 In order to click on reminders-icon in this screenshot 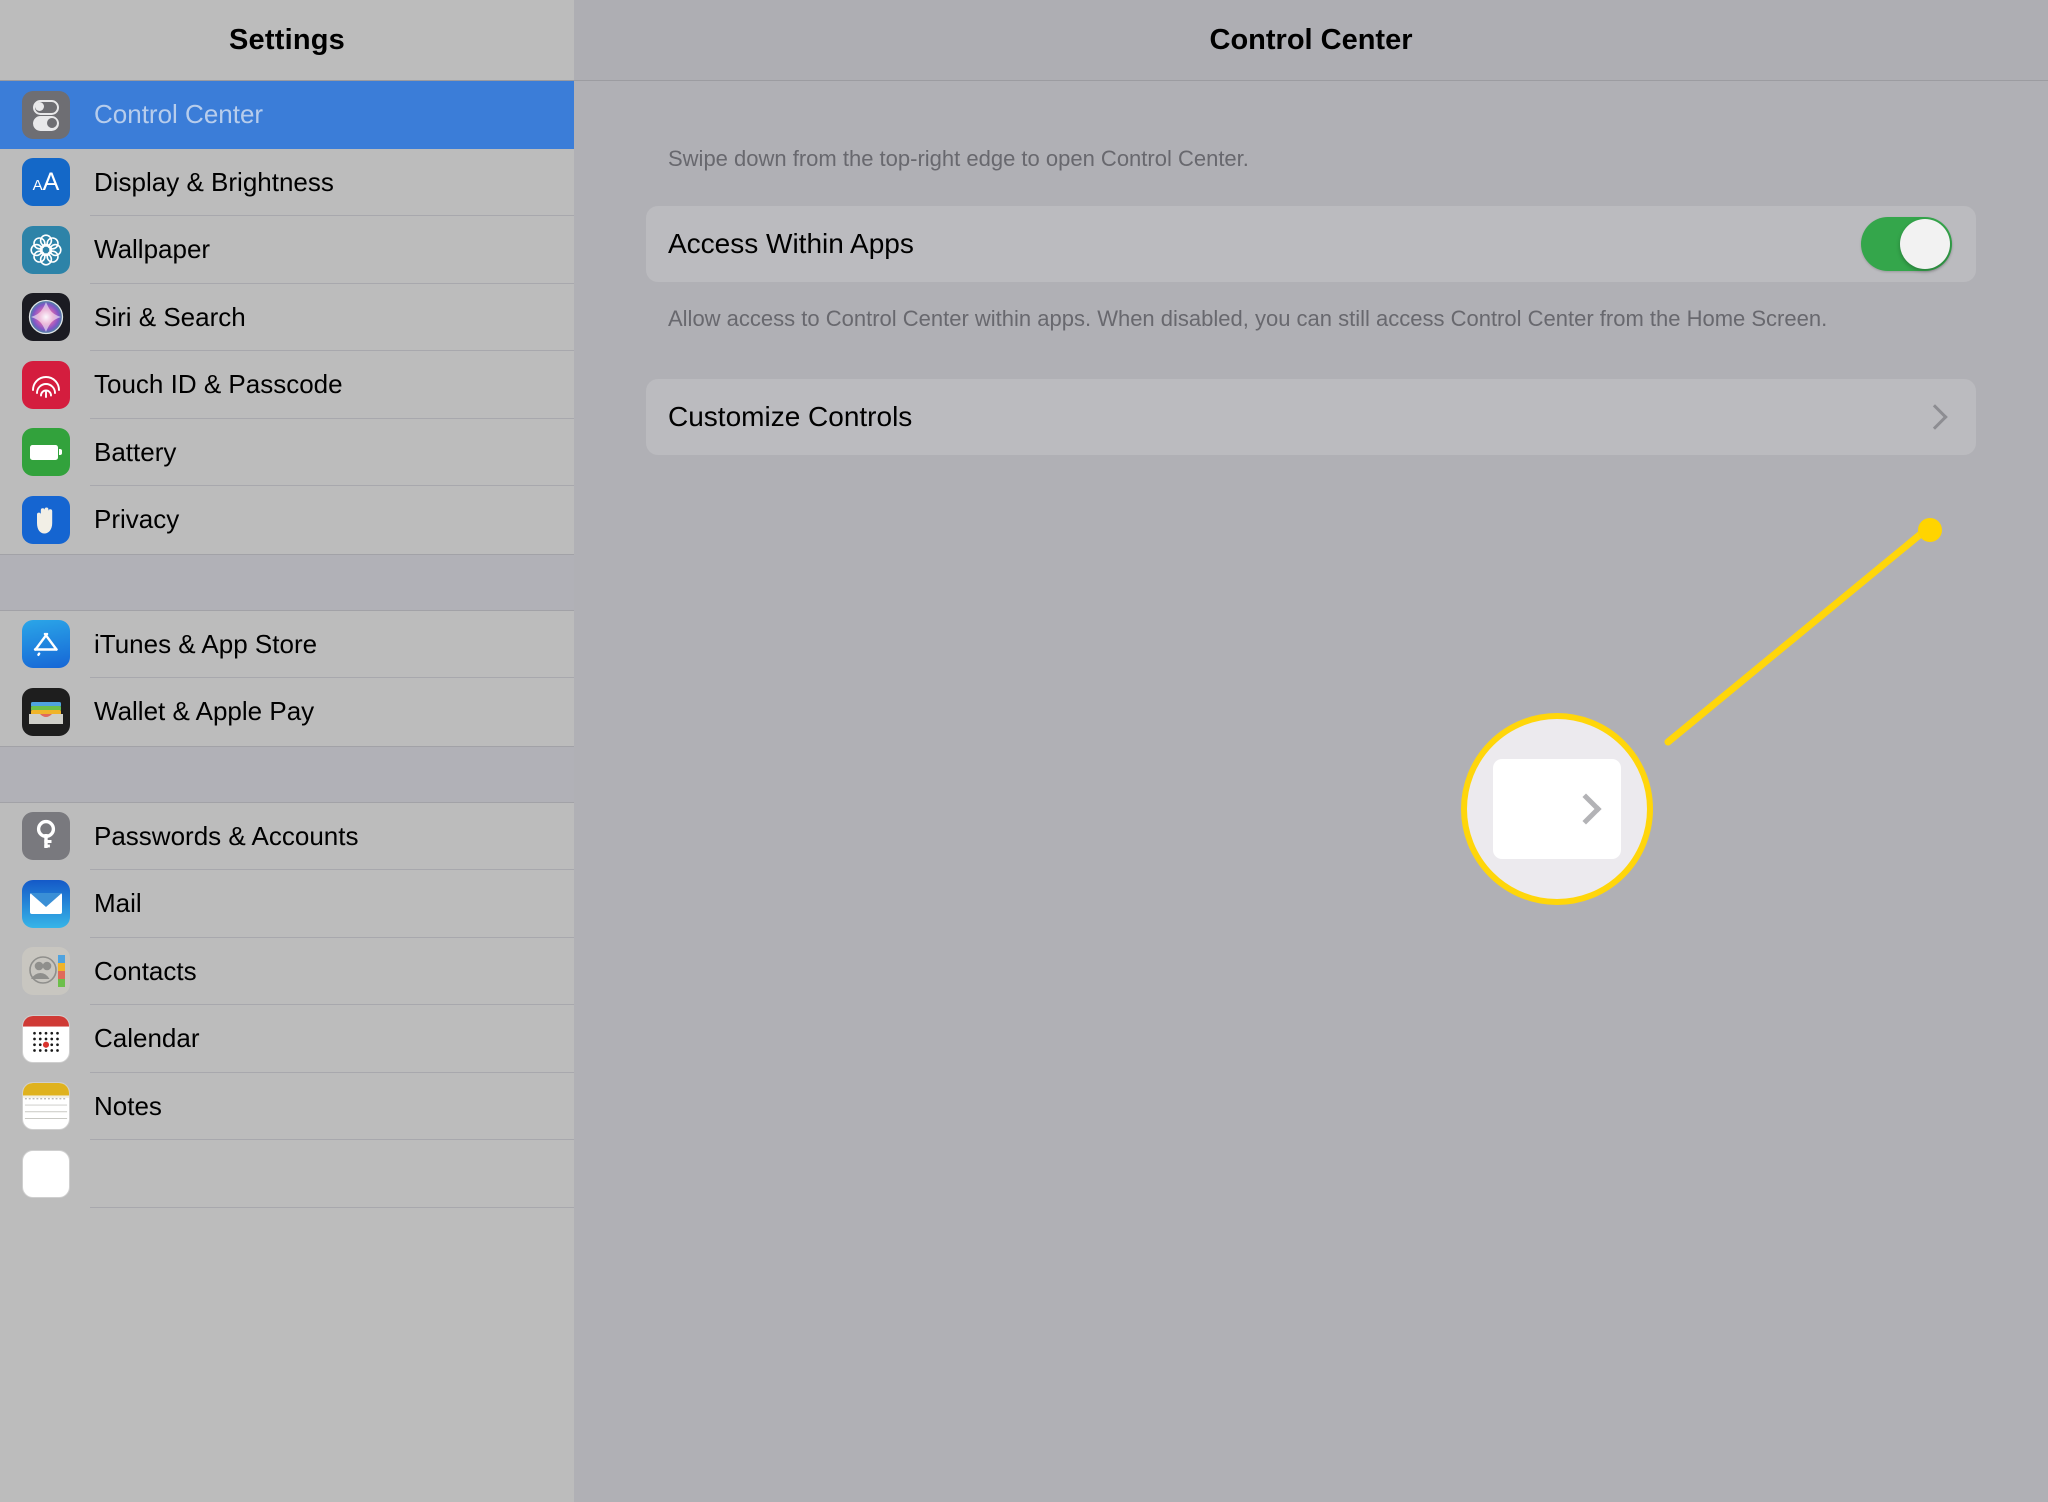, I will do `click(46, 1173)`.